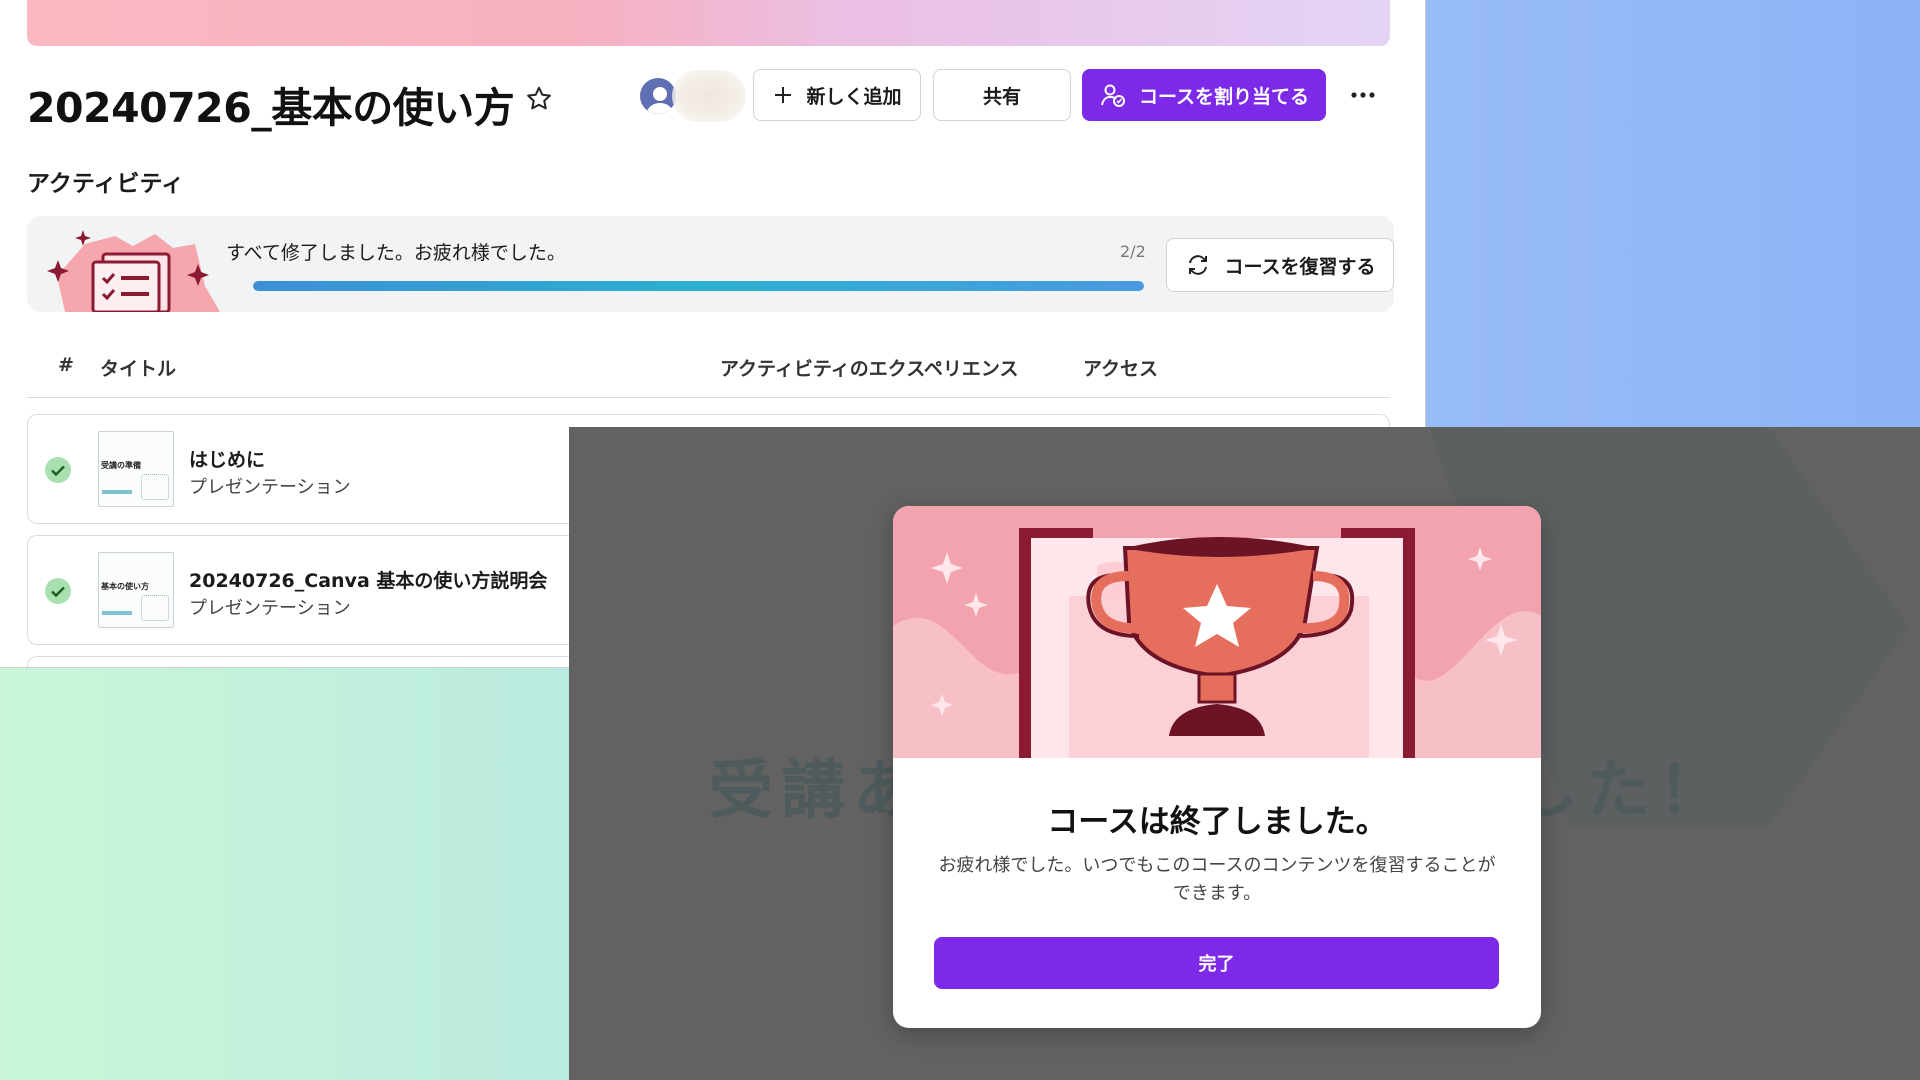  Describe the element at coordinates (1300, 266) in the screenshot. I see `review-course-label: コースを復習する` at that location.